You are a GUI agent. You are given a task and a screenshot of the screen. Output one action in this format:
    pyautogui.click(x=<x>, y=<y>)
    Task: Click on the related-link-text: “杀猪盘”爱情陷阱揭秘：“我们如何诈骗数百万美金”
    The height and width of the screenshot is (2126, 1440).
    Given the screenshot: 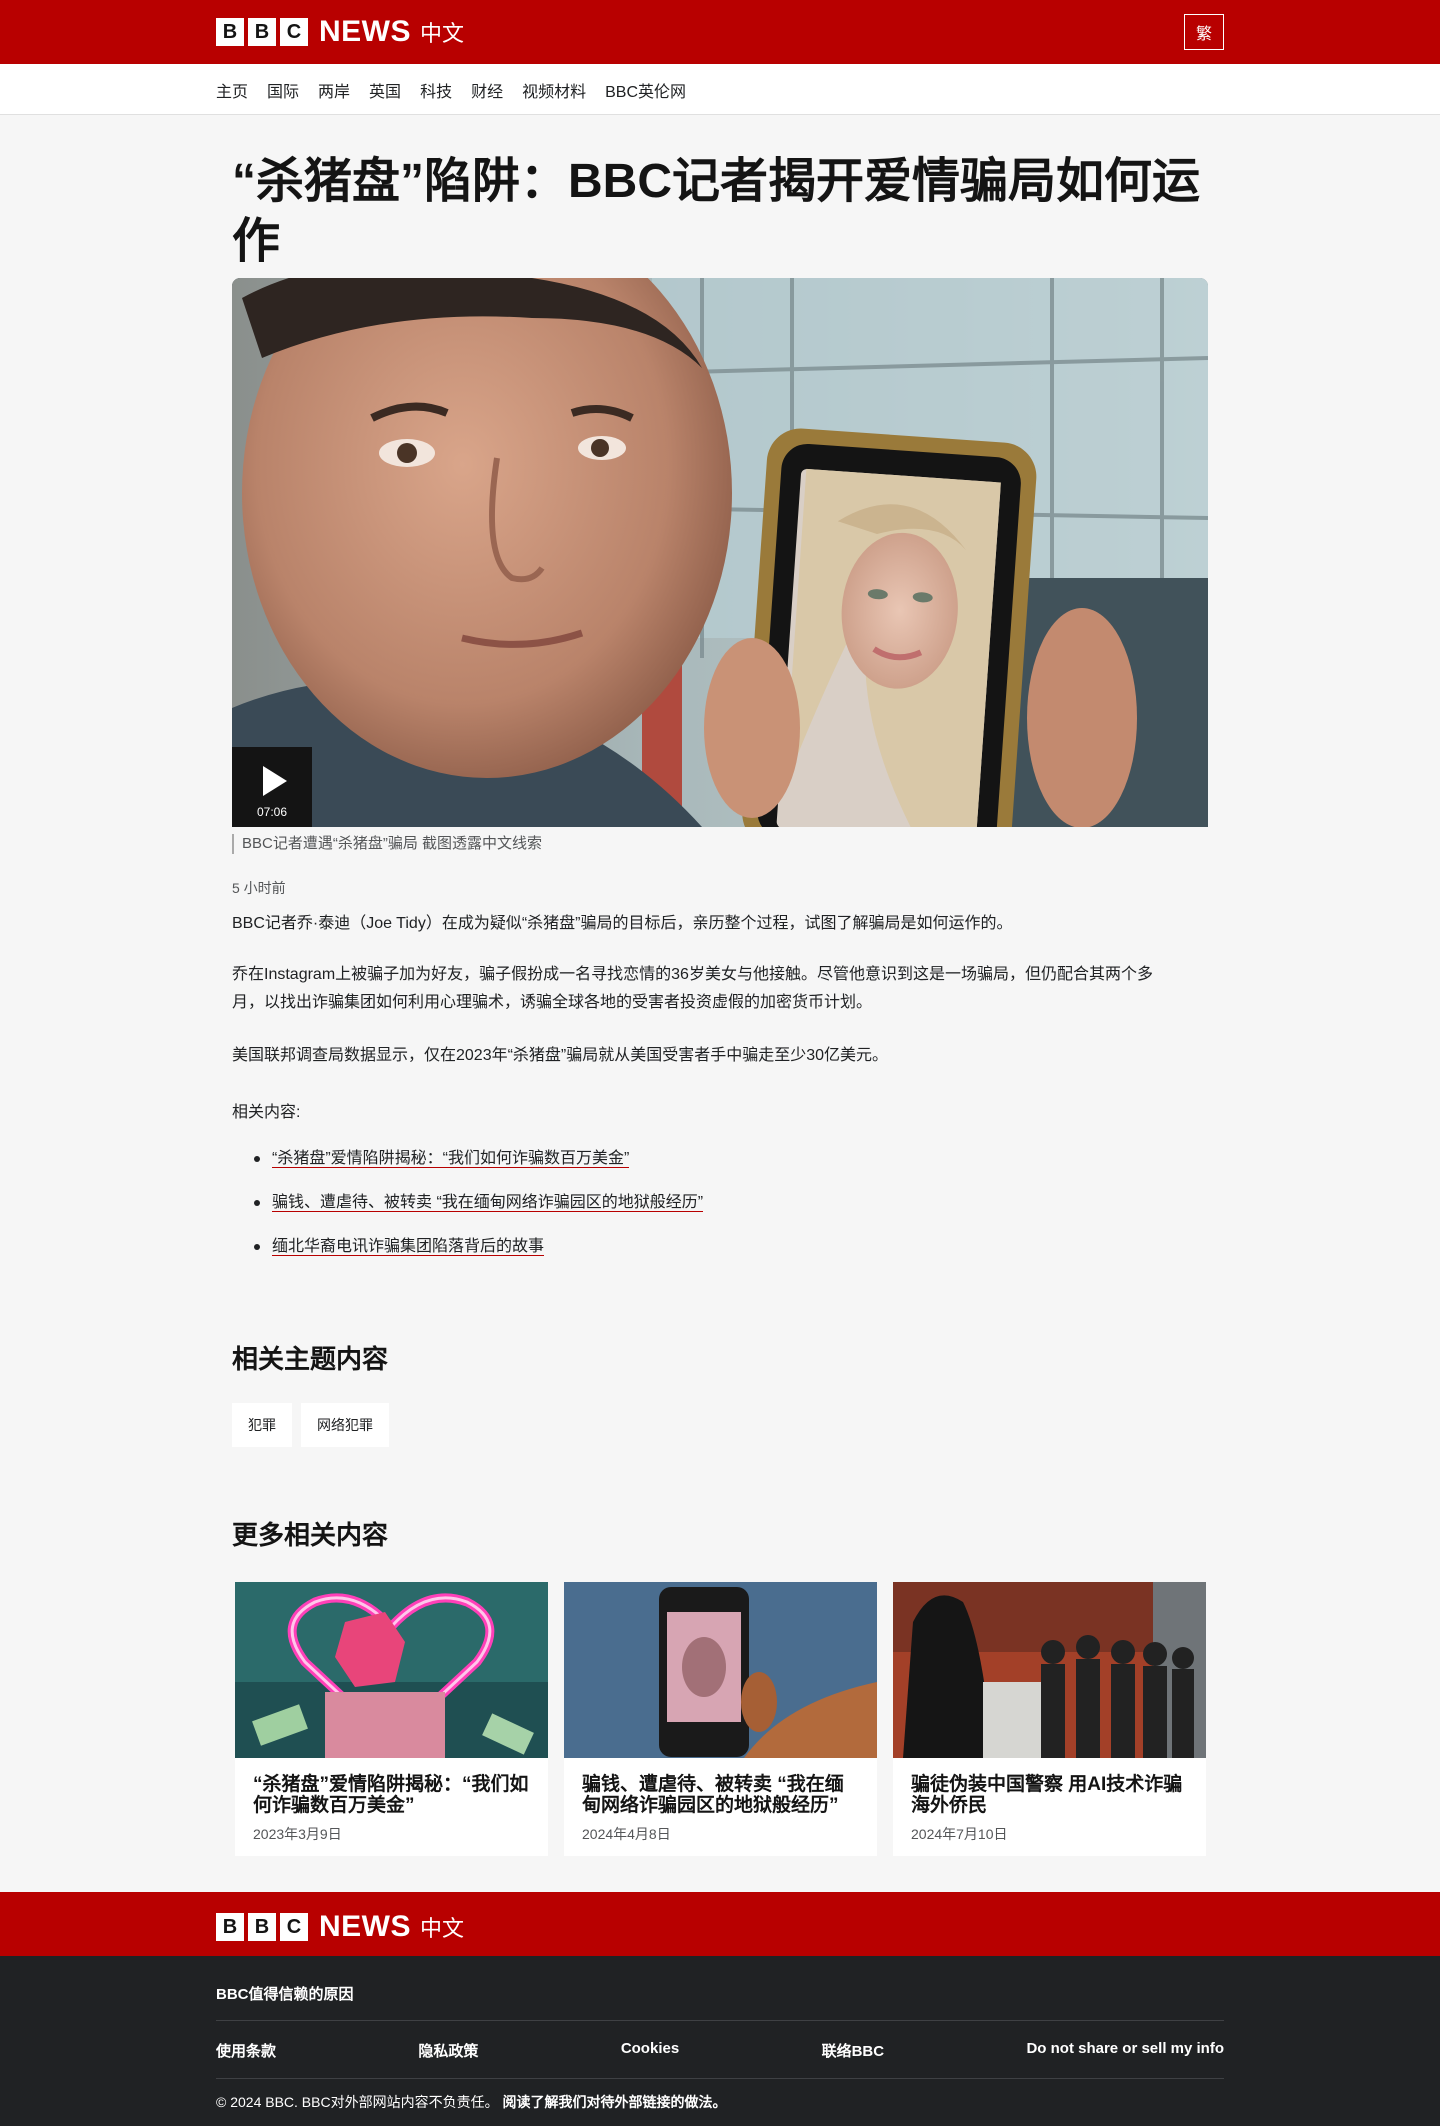 What is the action you would take?
    pyautogui.click(x=451, y=1158)
    